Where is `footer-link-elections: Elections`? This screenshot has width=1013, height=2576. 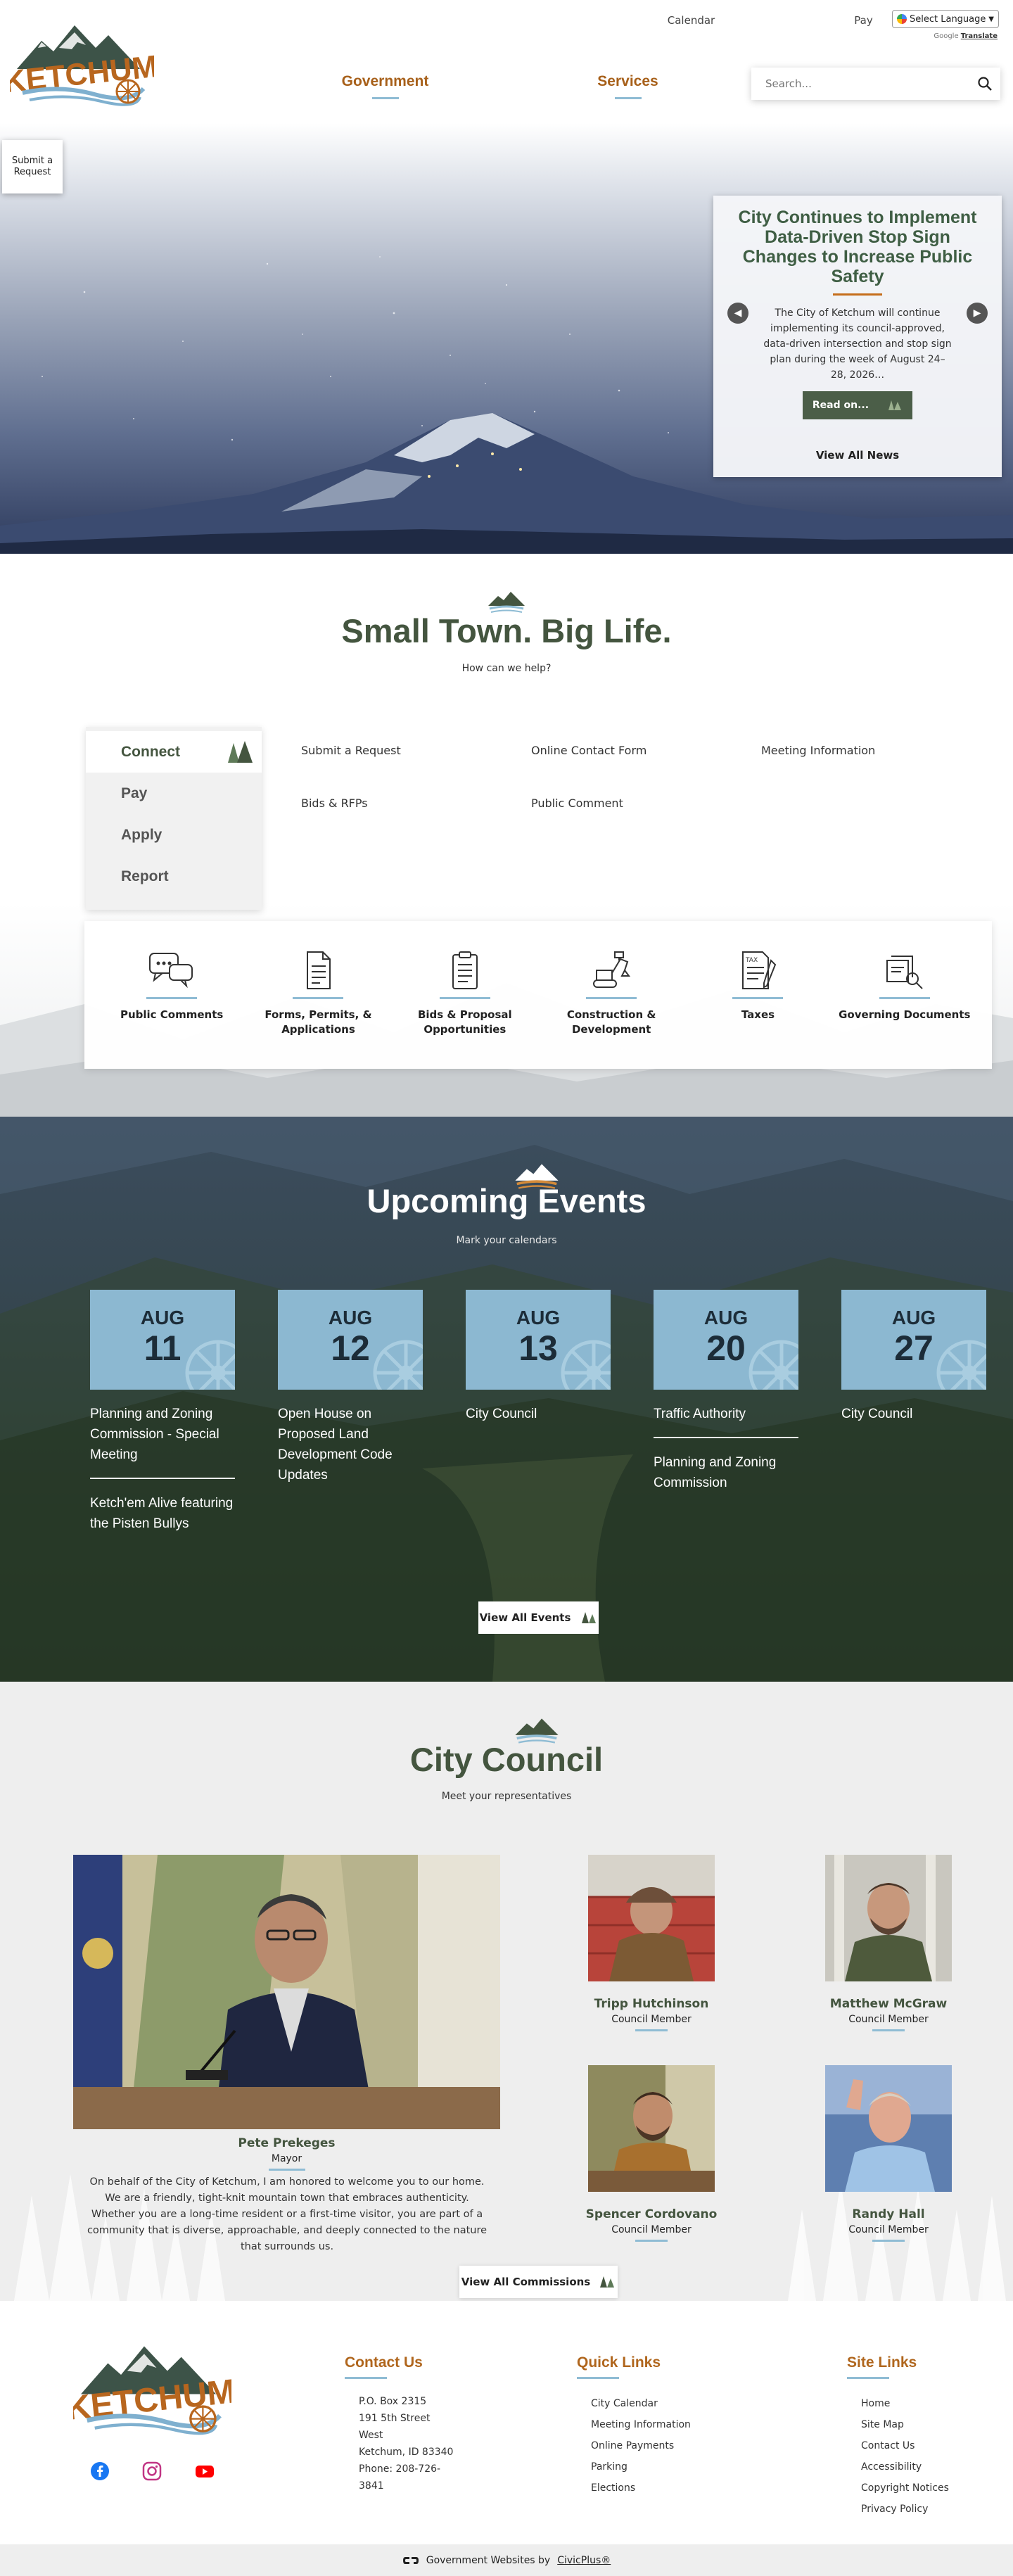 footer-link-elections: Elections is located at coordinates (641, 2488).